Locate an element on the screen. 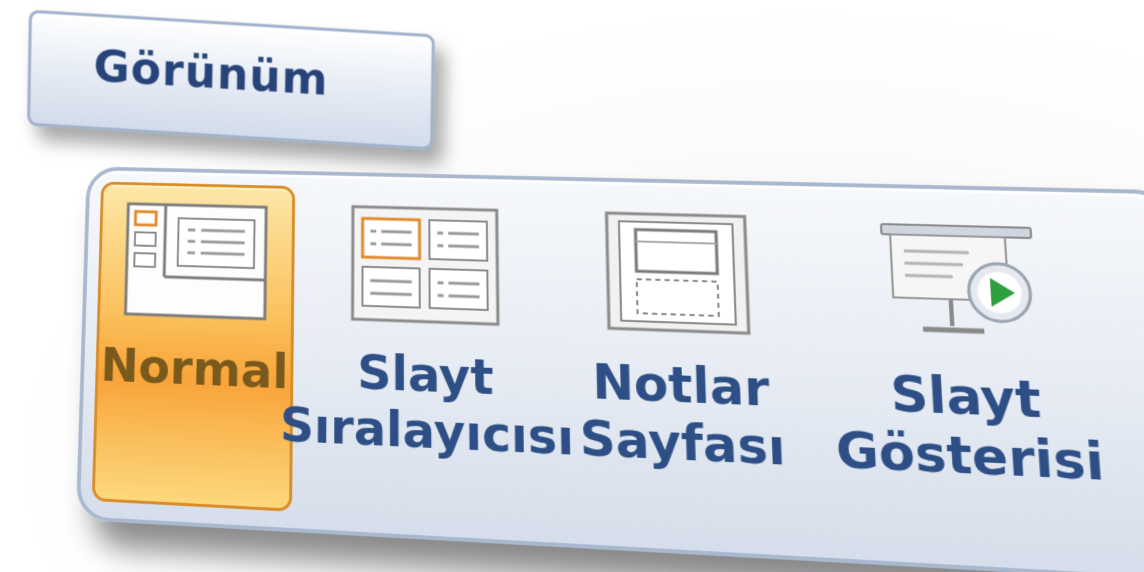  normal-view-label-line1: Normal is located at coordinates (194, 369).